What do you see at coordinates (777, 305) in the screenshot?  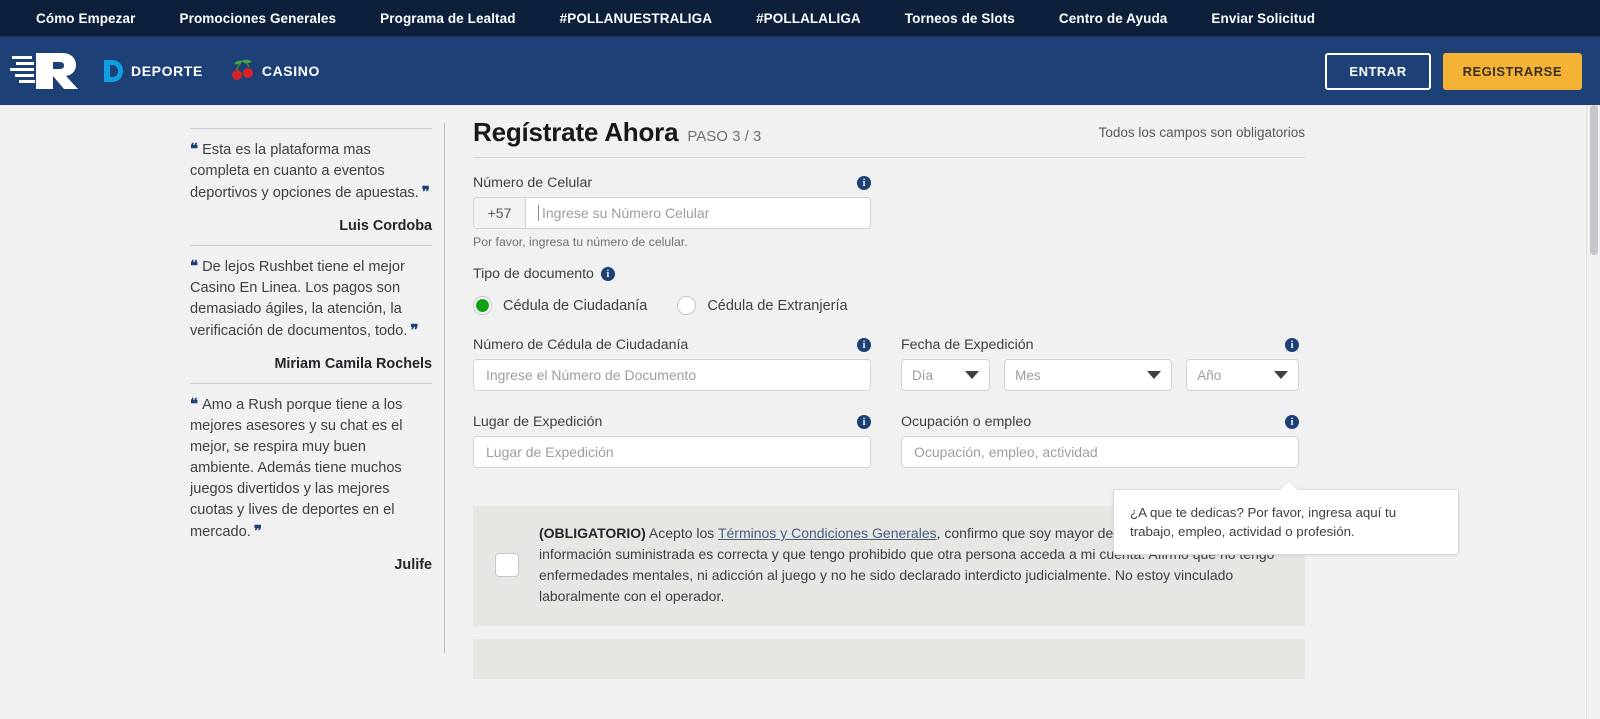 I see `radio-cedula-extranjeria-label: Cédula de Extranjería` at bounding box center [777, 305].